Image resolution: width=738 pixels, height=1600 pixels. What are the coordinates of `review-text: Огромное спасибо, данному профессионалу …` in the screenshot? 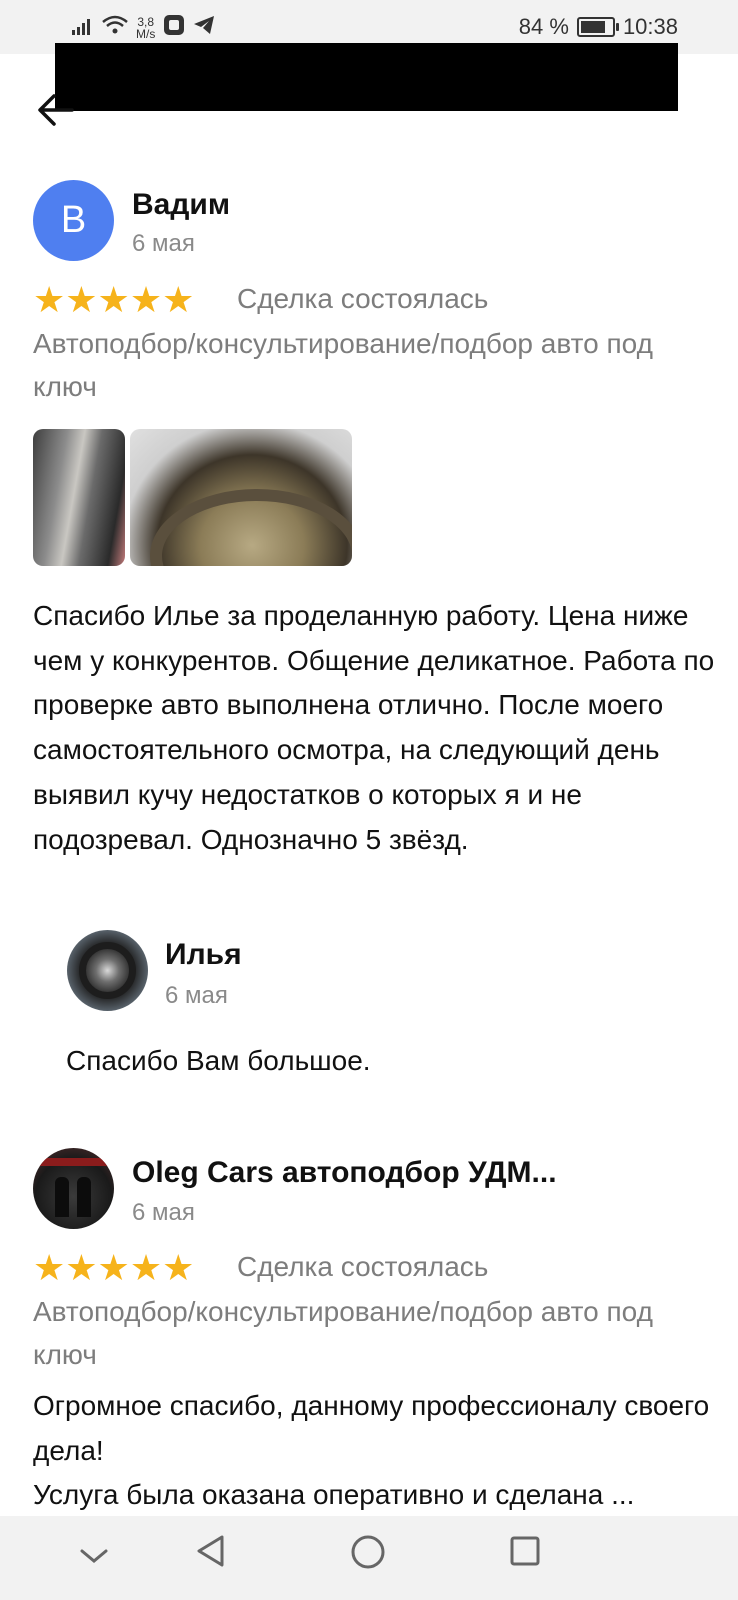 It's located at (378, 1451).